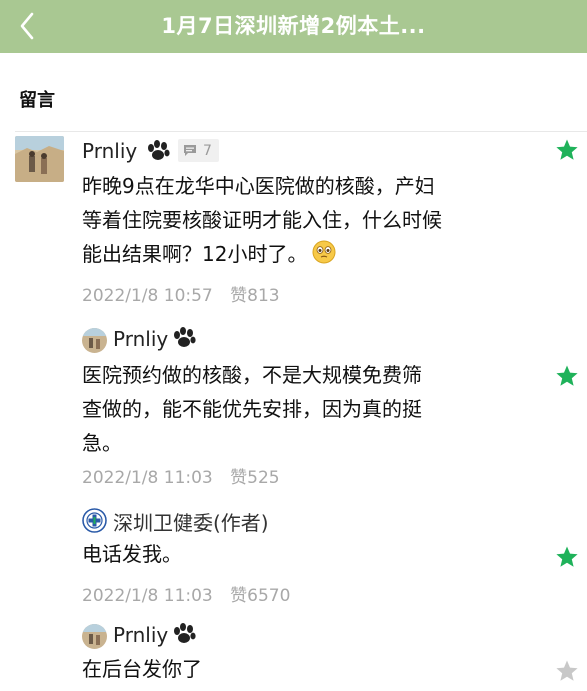  I want to click on reply-count-badge: 7, so click(198, 150).